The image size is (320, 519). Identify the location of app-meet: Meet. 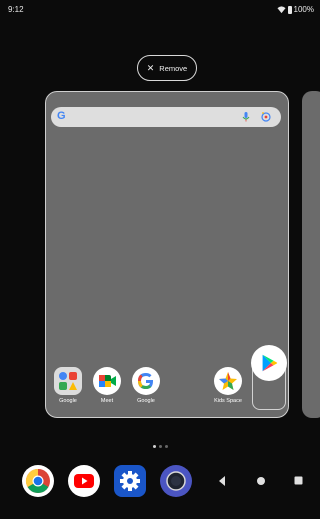
(107, 385).